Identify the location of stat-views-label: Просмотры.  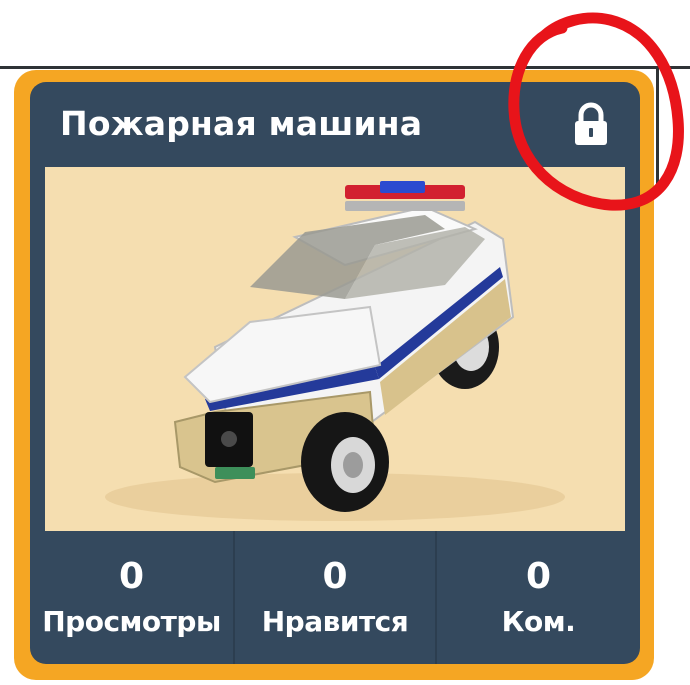
(131, 621).